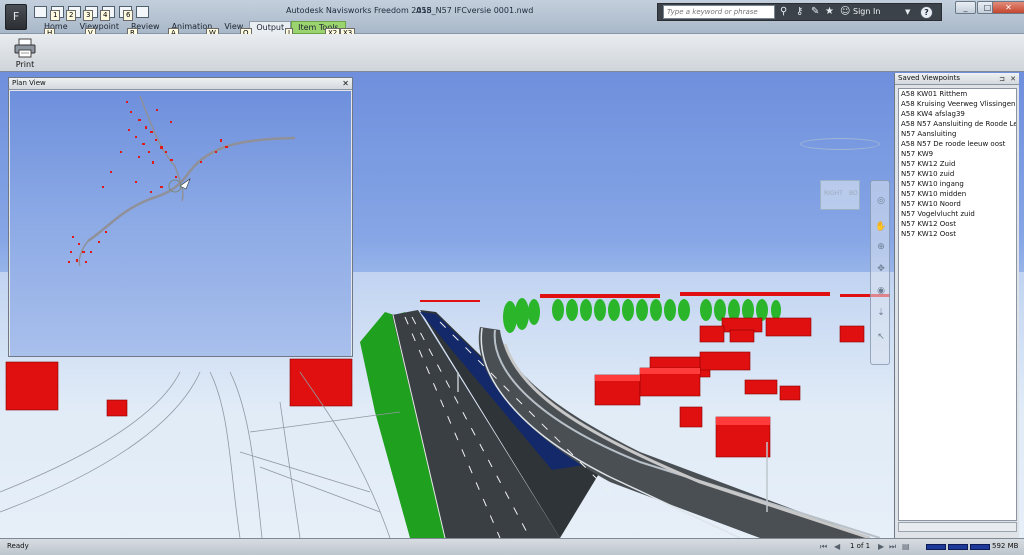  I want to click on qat-new-icon, so click(40, 12).